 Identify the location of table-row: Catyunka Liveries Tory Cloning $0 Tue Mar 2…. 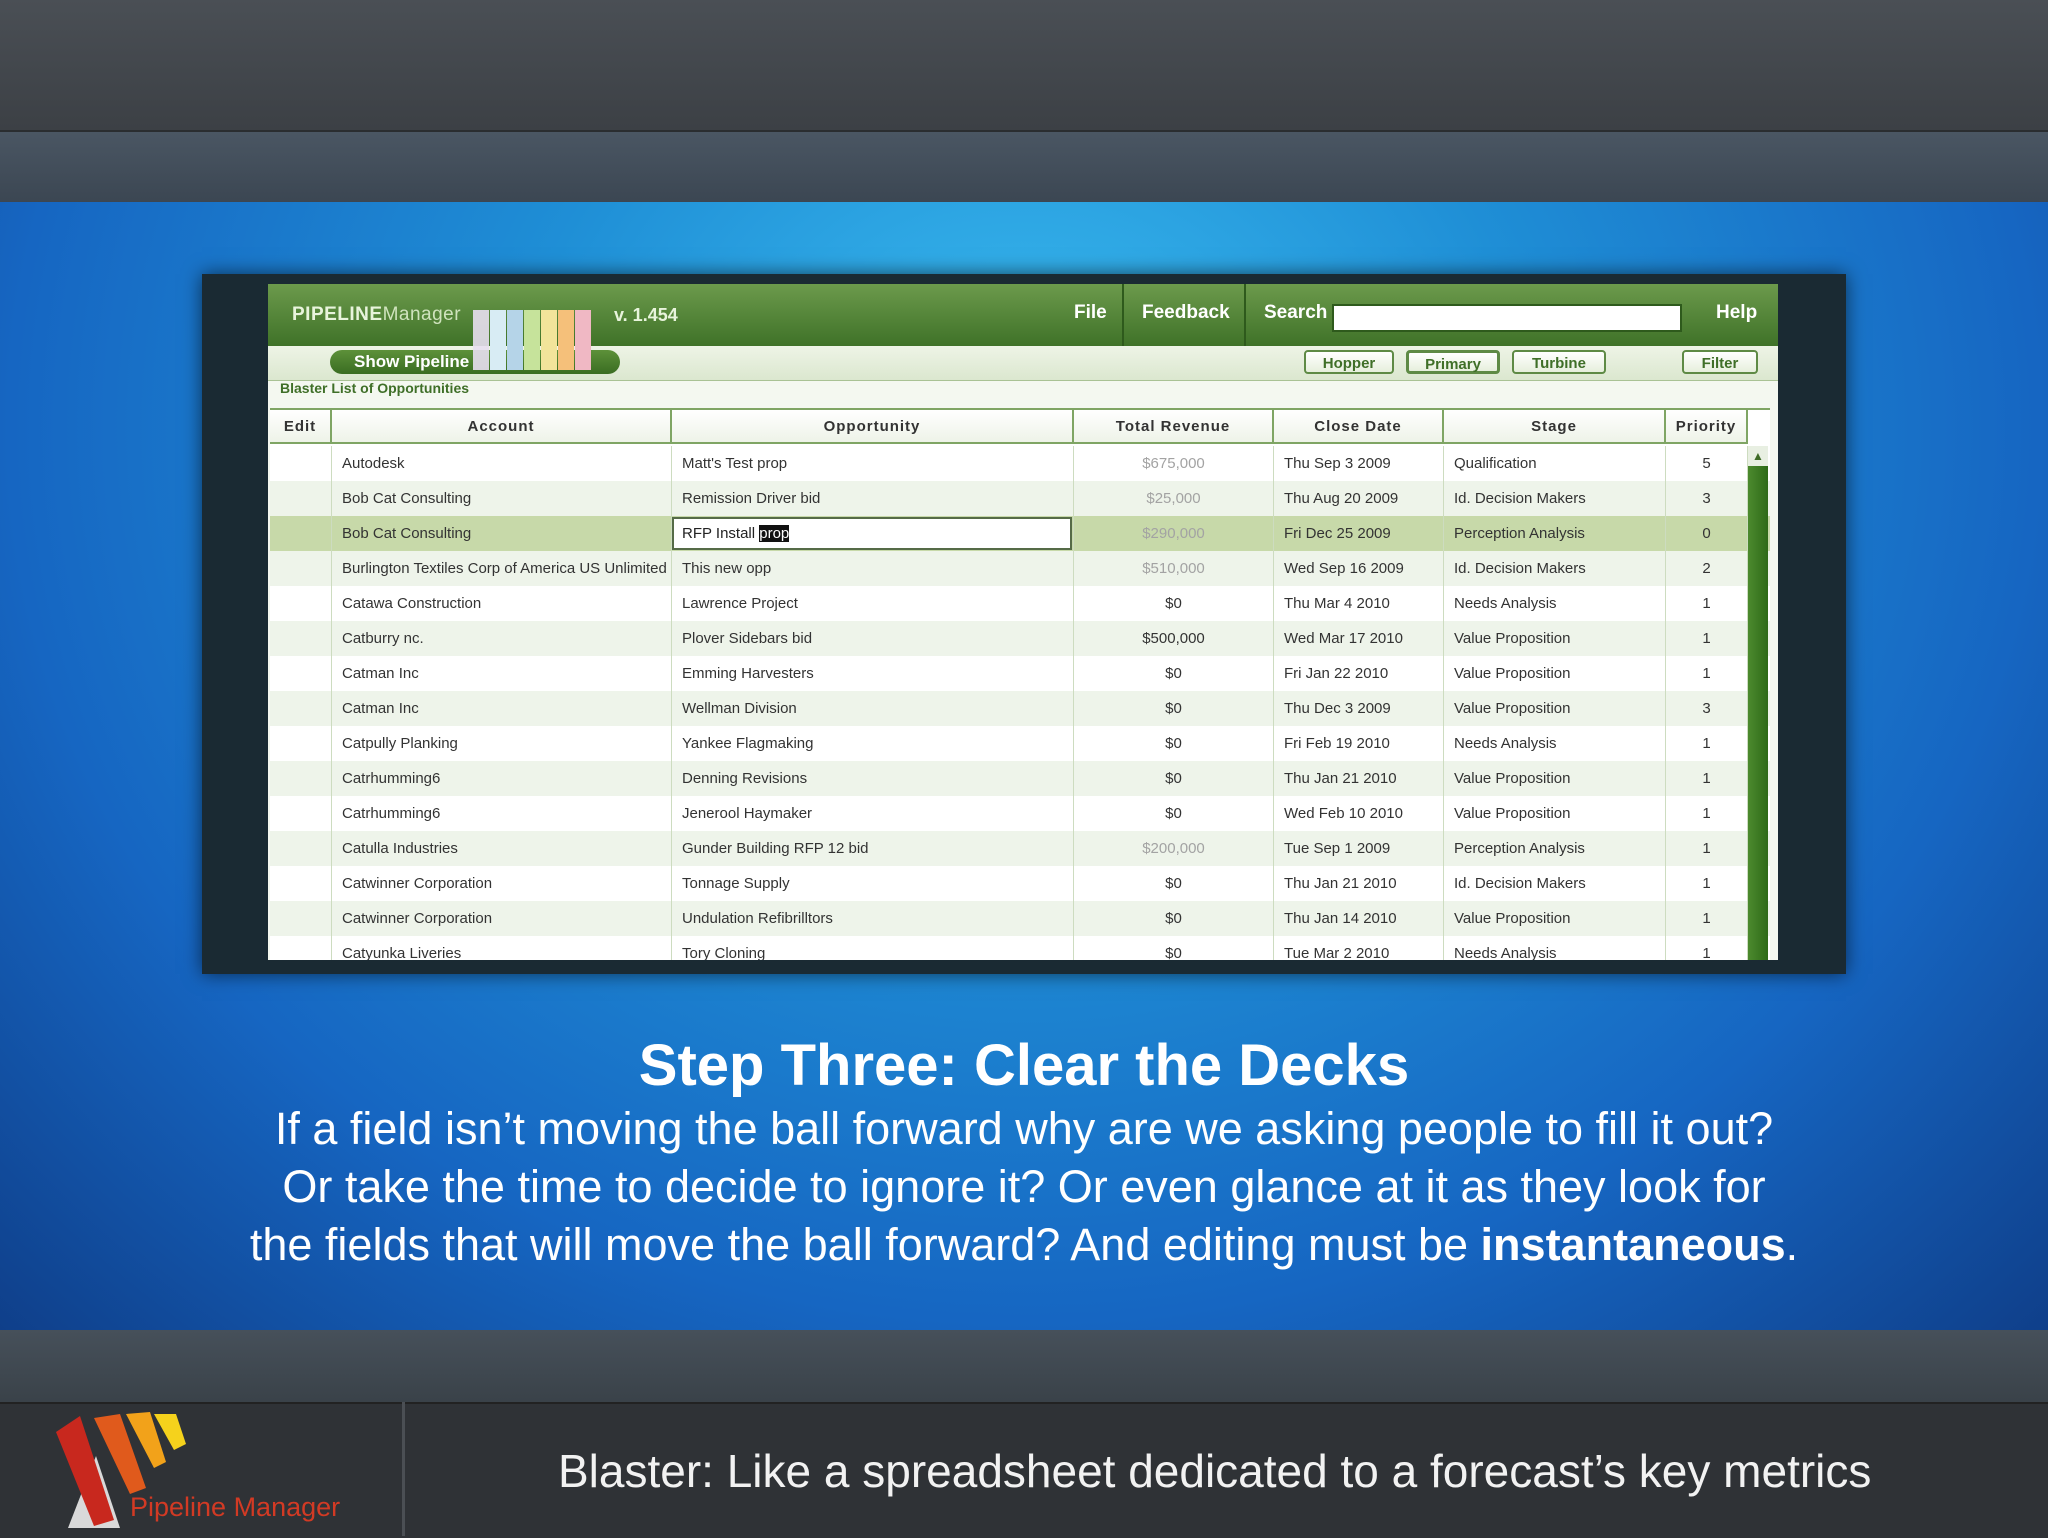
(1020, 948).